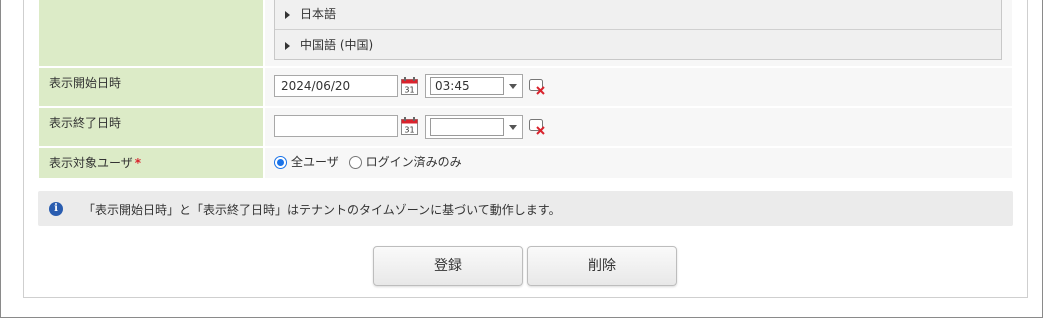  I want to click on start-datetime-label-cell: 表示開始日時, so click(151, 87).